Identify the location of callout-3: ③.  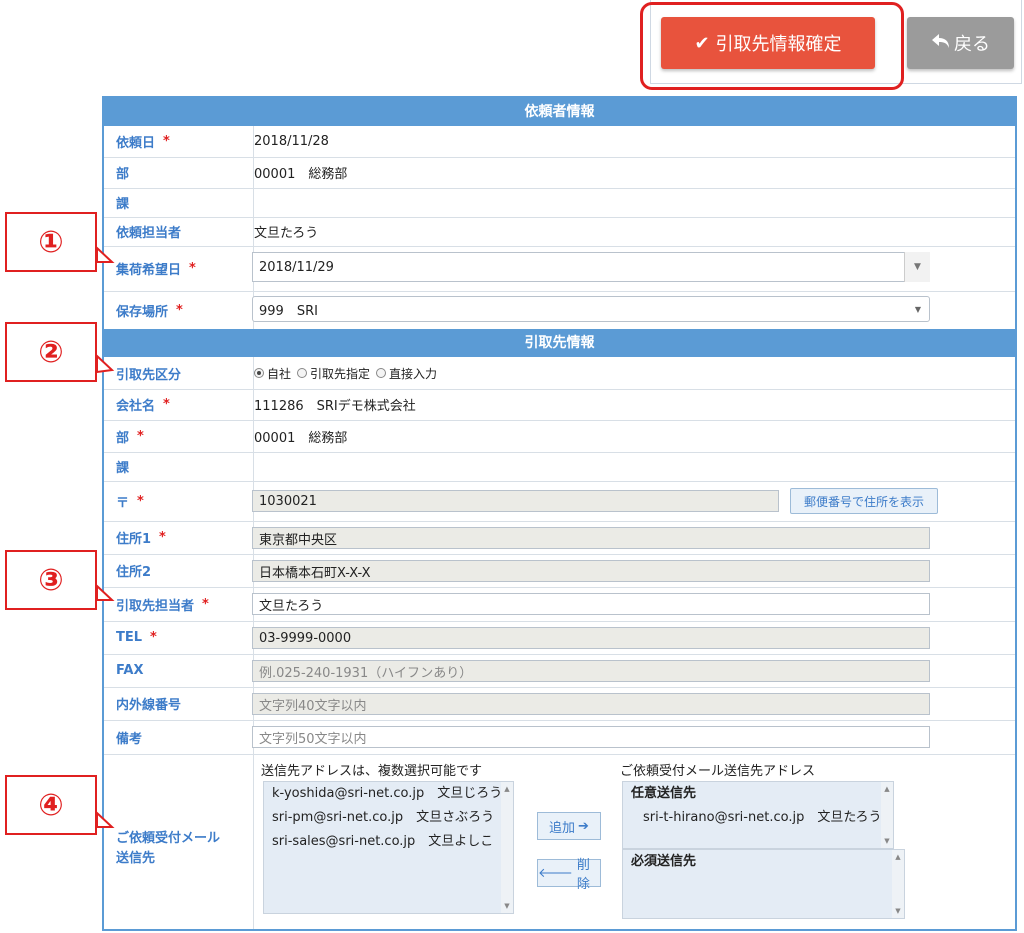
(51, 580).